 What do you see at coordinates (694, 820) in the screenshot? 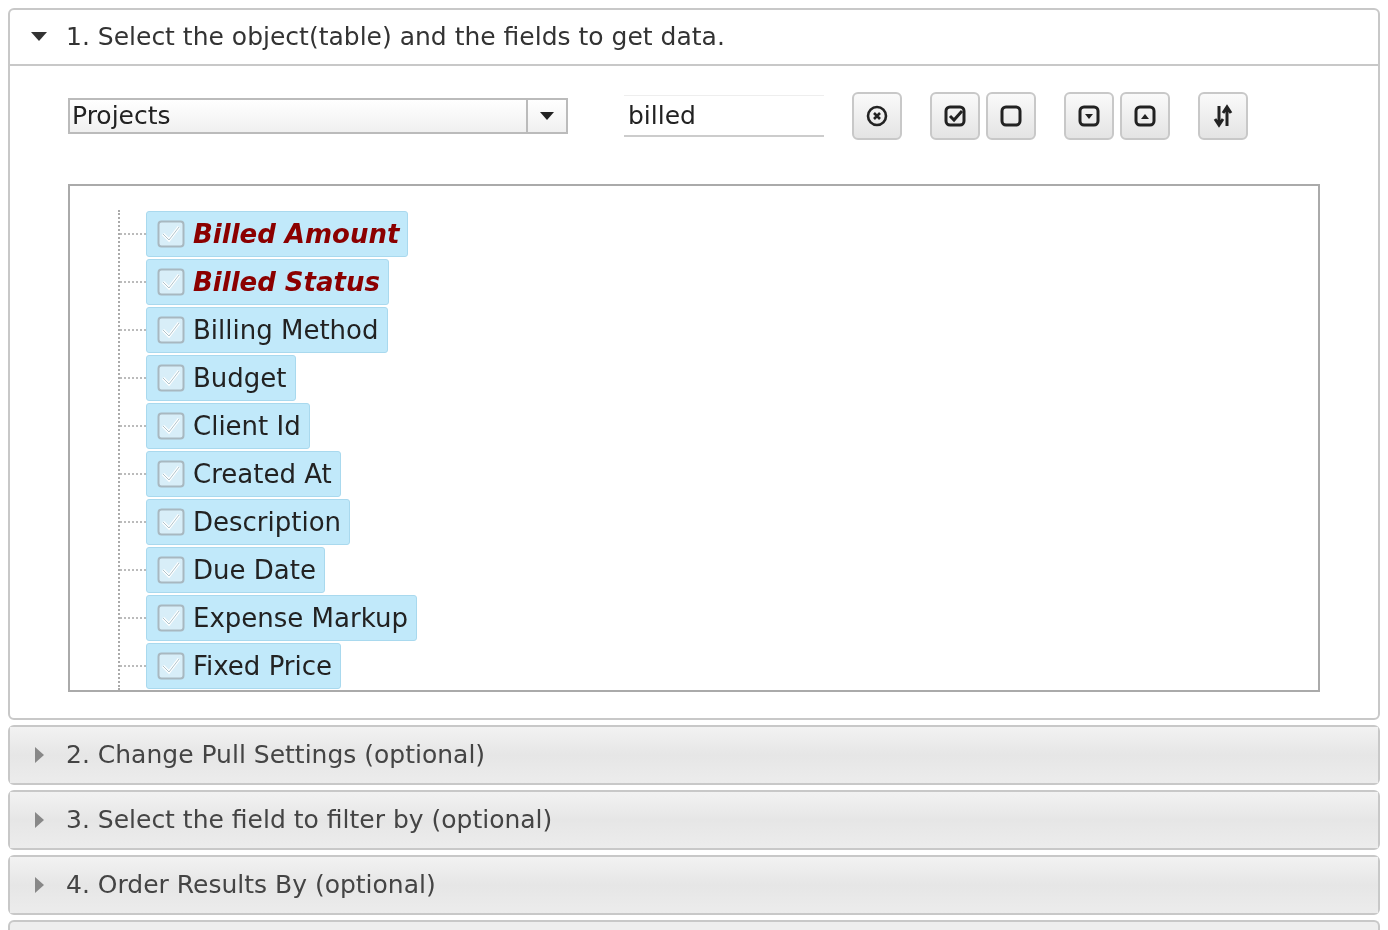
I see `section-header: 3. Select the field to filter by (optional)` at bounding box center [694, 820].